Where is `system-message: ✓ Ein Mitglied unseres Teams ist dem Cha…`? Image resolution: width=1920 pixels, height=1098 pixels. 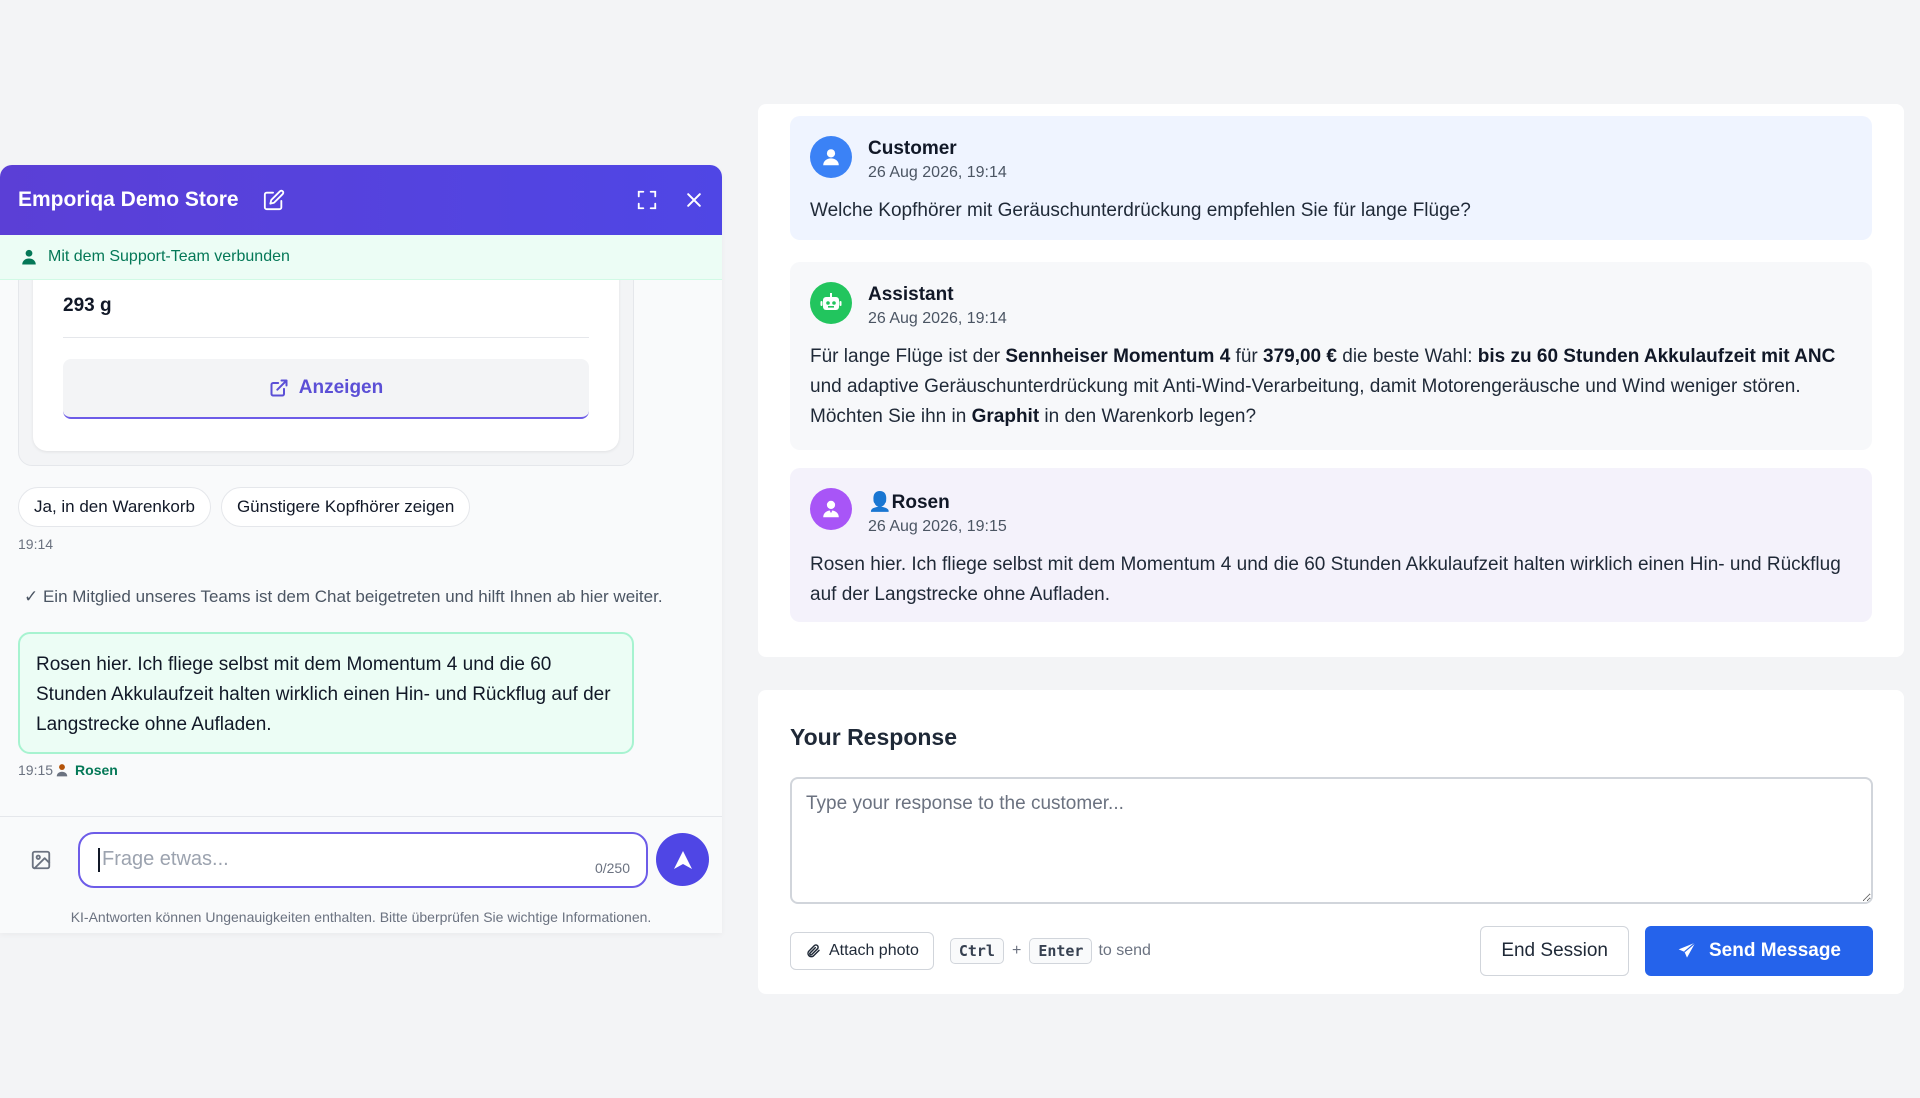 system-message: ✓ Ein Mitglied unseres Teams ist dem Cha… is located at coordinates (343, 596).